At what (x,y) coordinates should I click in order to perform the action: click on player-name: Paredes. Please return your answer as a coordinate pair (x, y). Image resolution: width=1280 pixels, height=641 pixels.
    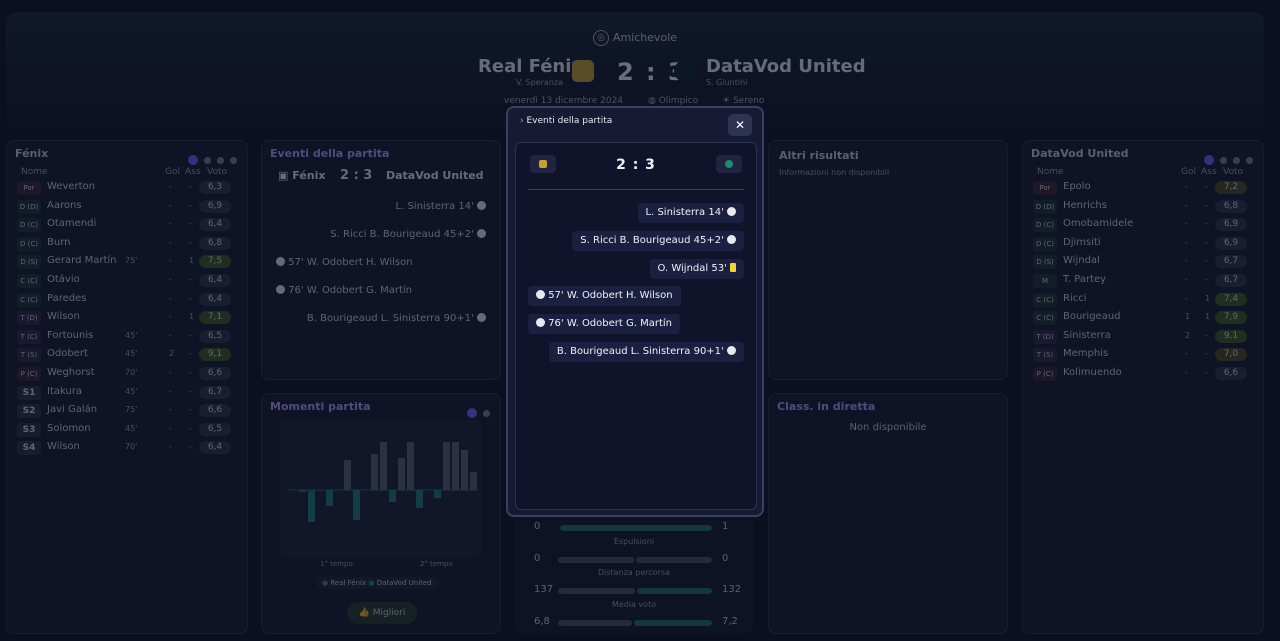
    Looking at the image, I should click on (66, 298).